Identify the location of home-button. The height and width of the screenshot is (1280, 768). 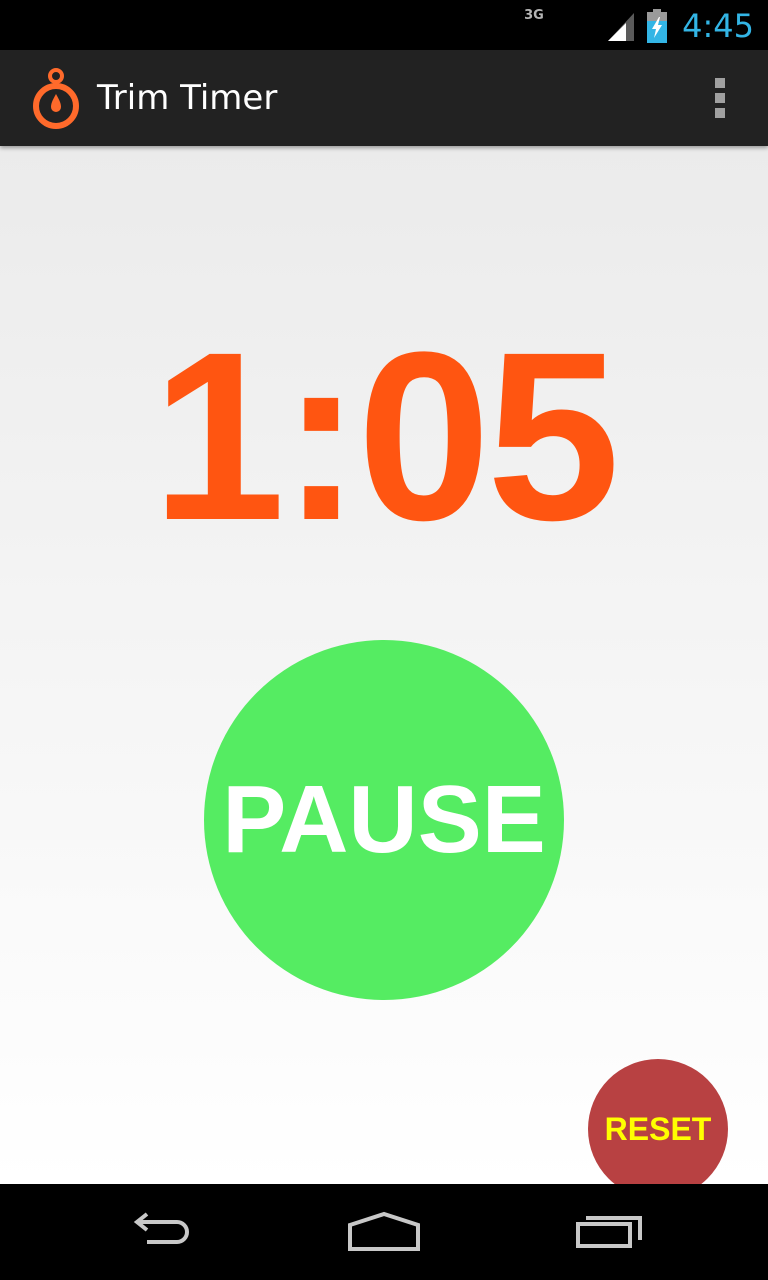
(384, 1232).